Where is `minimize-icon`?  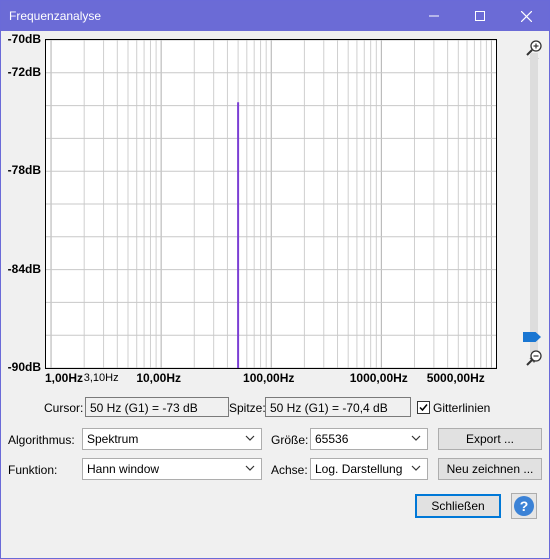 minimize-icon is located at coordinates (434, 16).